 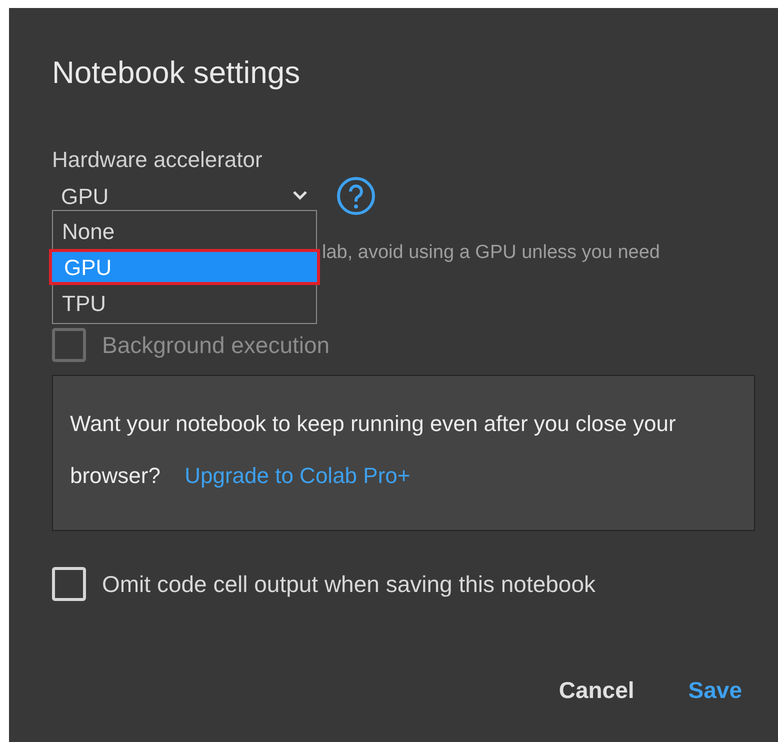 What do you see at coordinates (373, 450) in the screenshot?
I see `upgrade-message: Want your notebook to keep running even after you close your browser? Upgrade to Colab Pro+` at bounding box center [373, 450].